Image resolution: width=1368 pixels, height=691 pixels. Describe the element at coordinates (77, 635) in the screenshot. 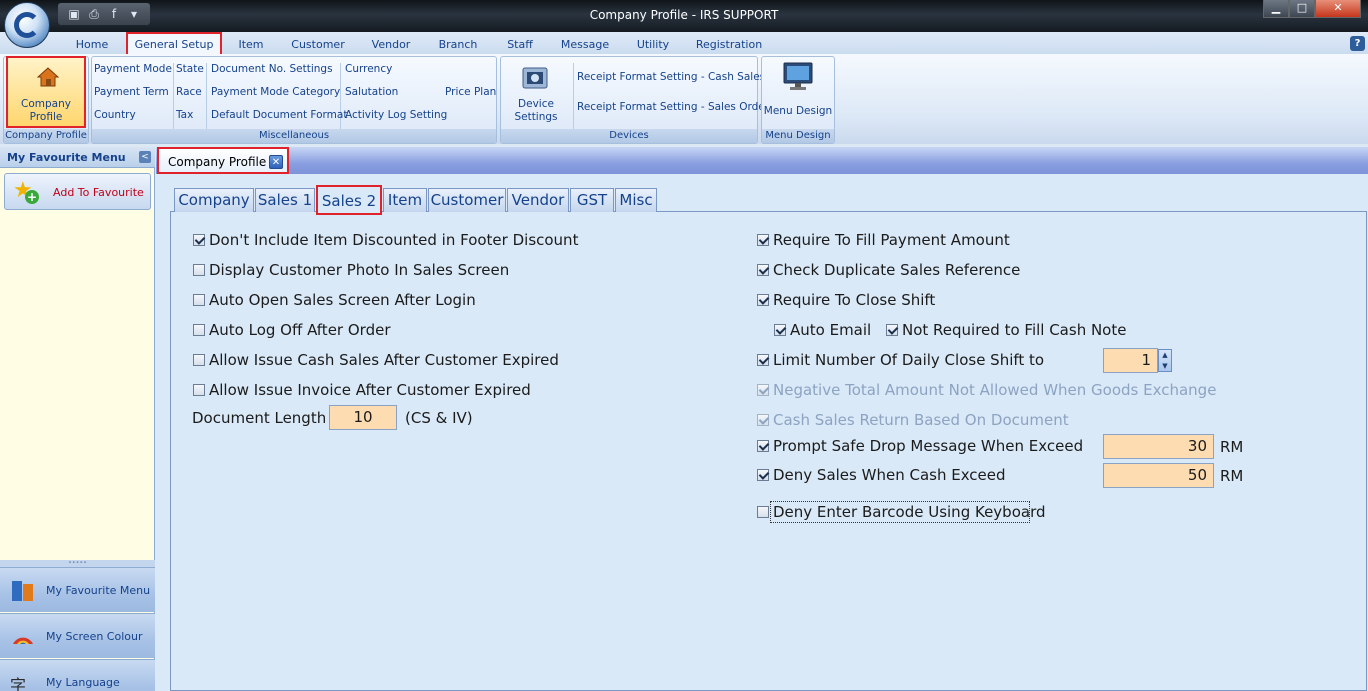

I see `nav-my-screen-colour: My Screen Colour` at that location.